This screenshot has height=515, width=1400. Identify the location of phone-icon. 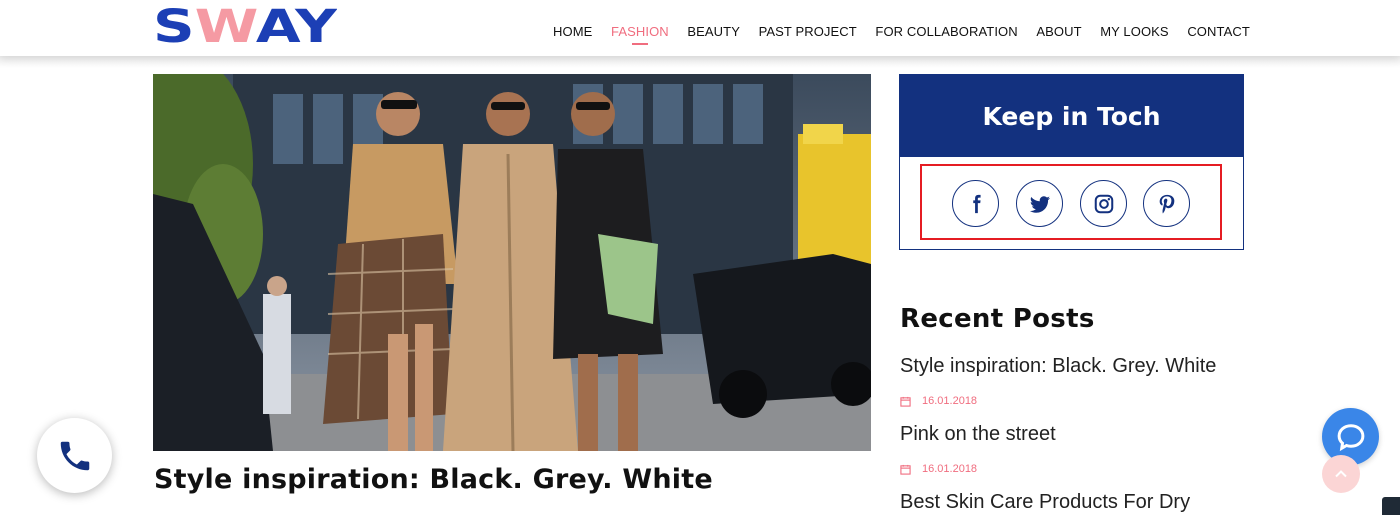
(74, 455).